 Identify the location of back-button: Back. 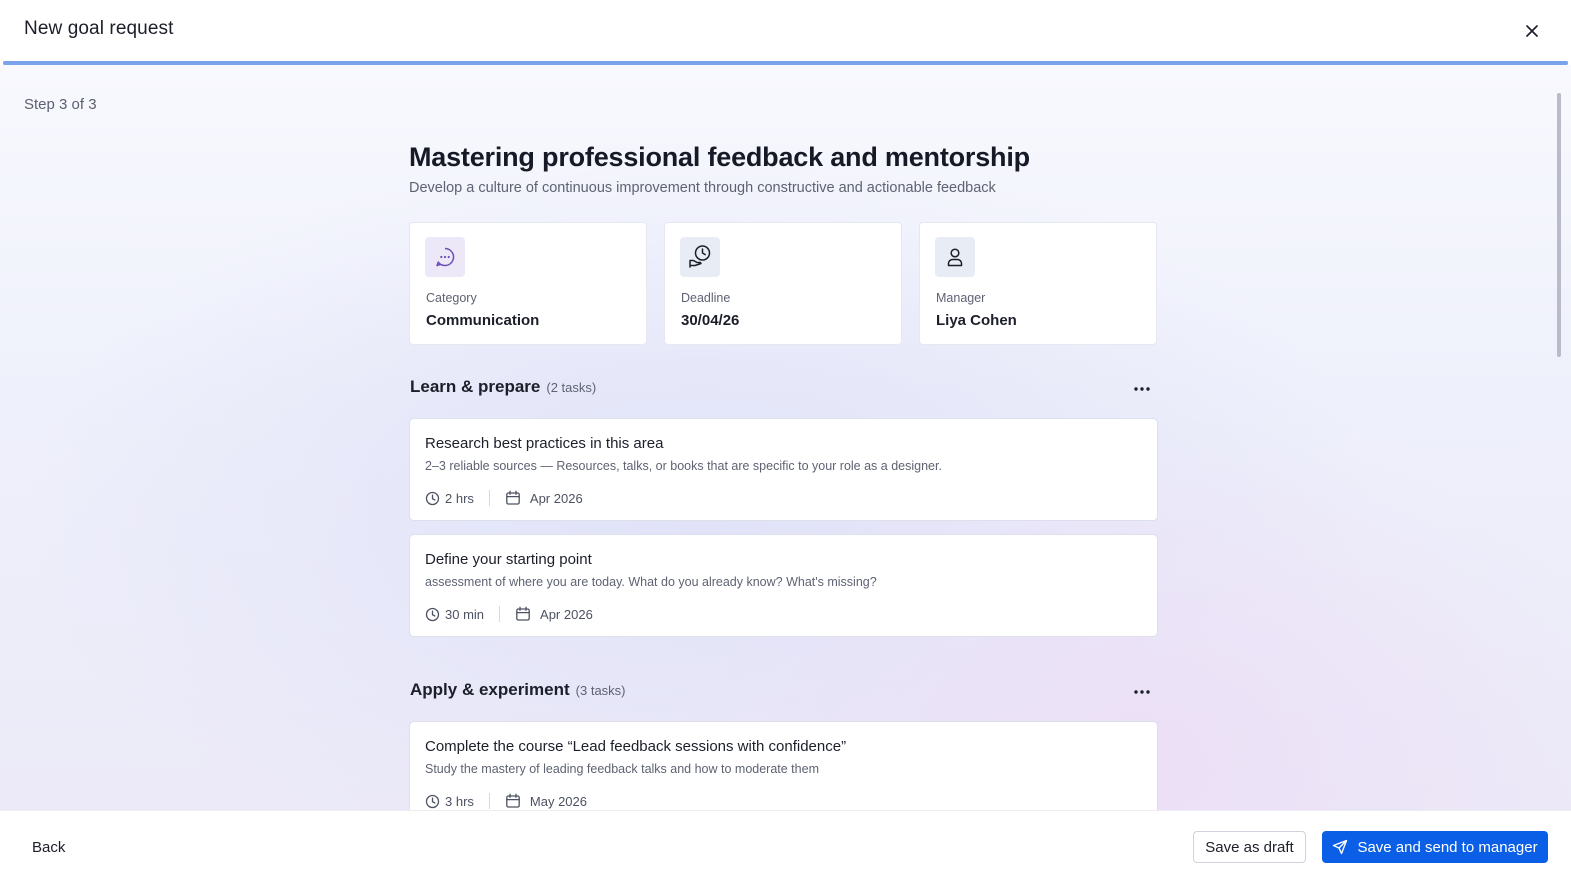
(48, 847).